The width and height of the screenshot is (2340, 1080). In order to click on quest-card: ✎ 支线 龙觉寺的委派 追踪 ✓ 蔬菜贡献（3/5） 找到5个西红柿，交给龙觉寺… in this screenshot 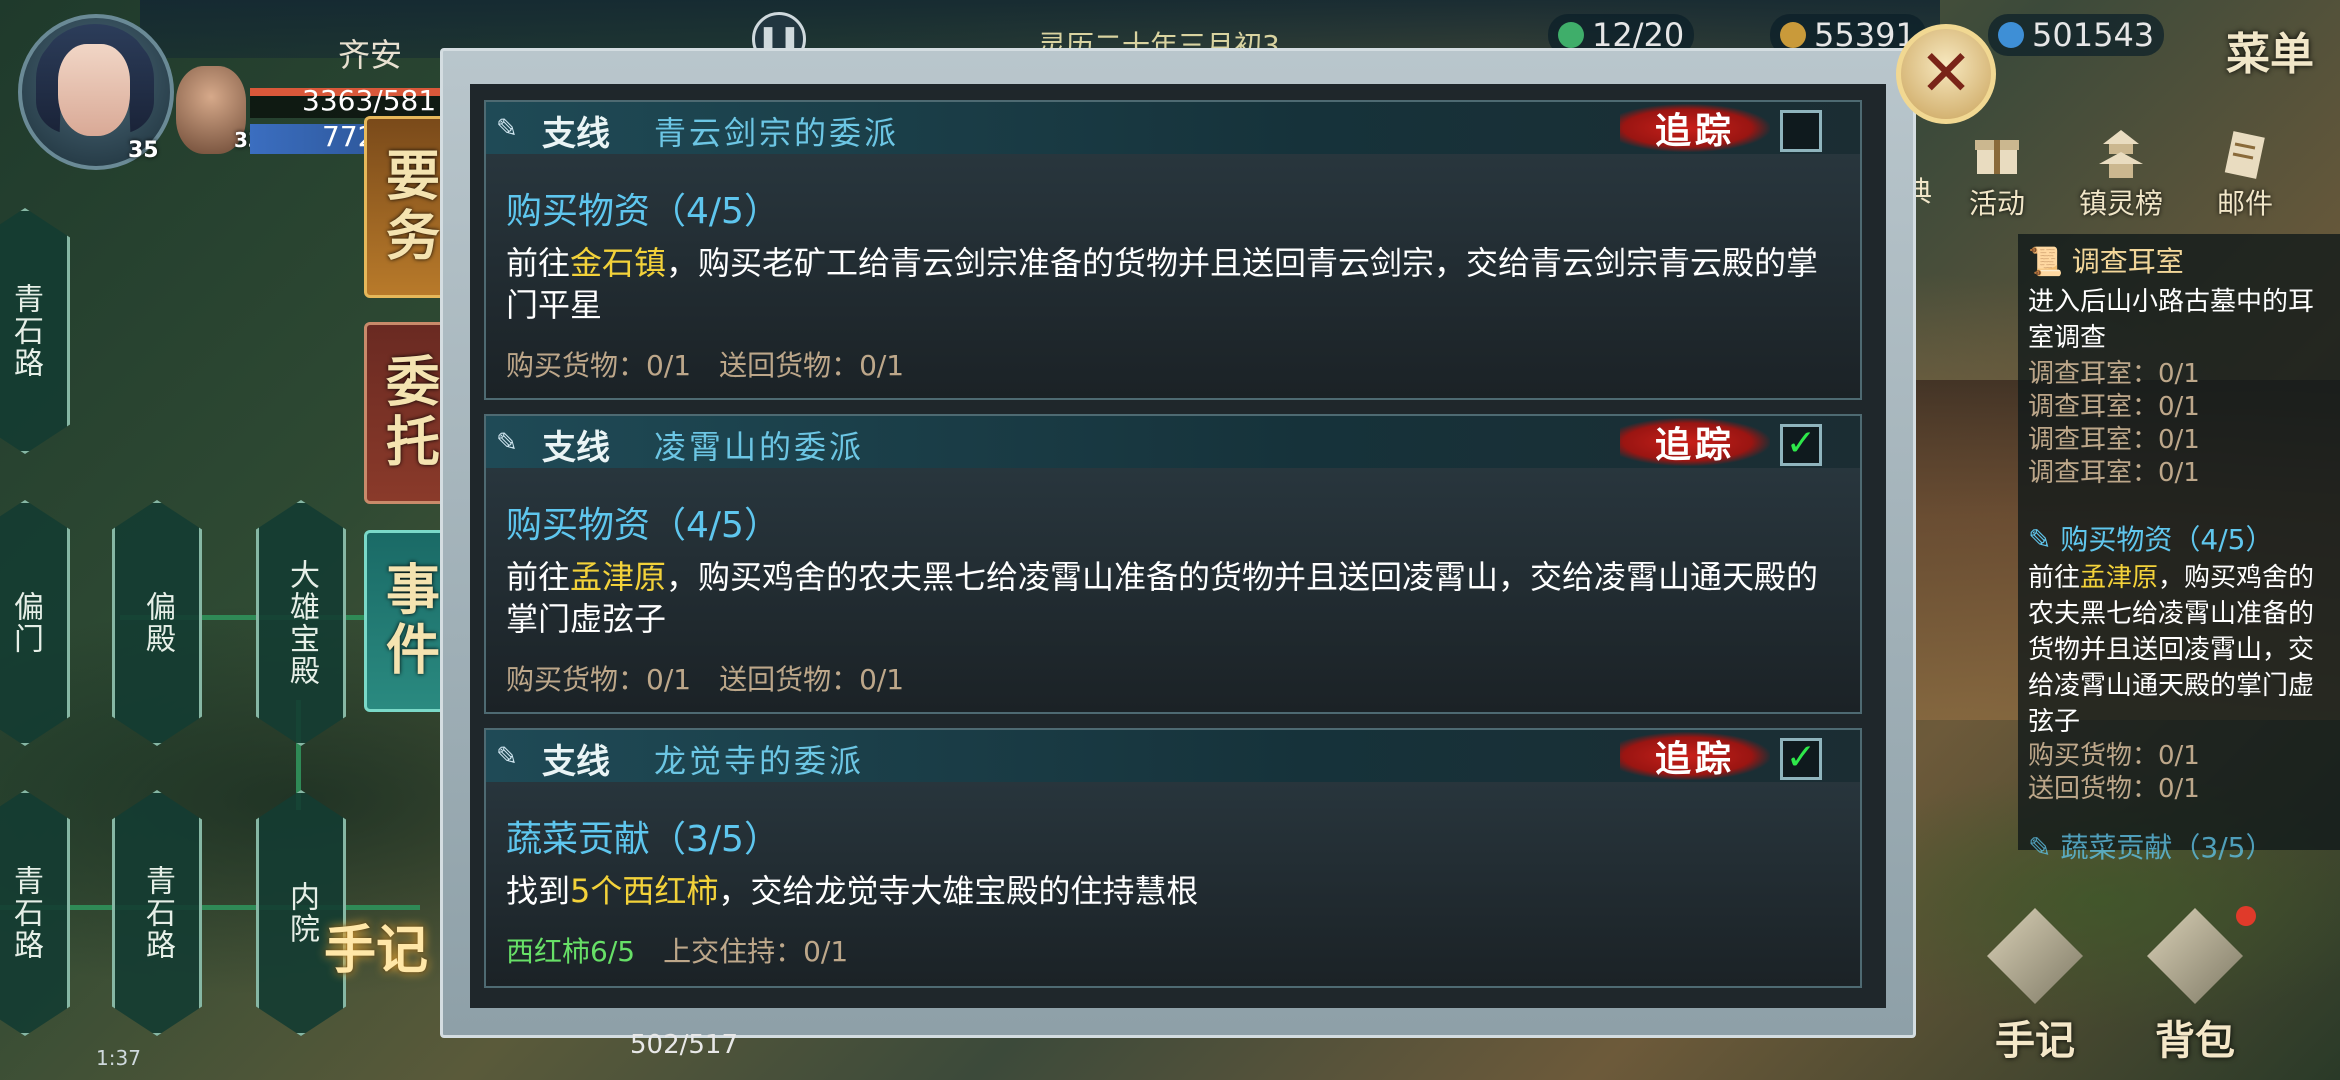, I will do `click(1173, 858)`.